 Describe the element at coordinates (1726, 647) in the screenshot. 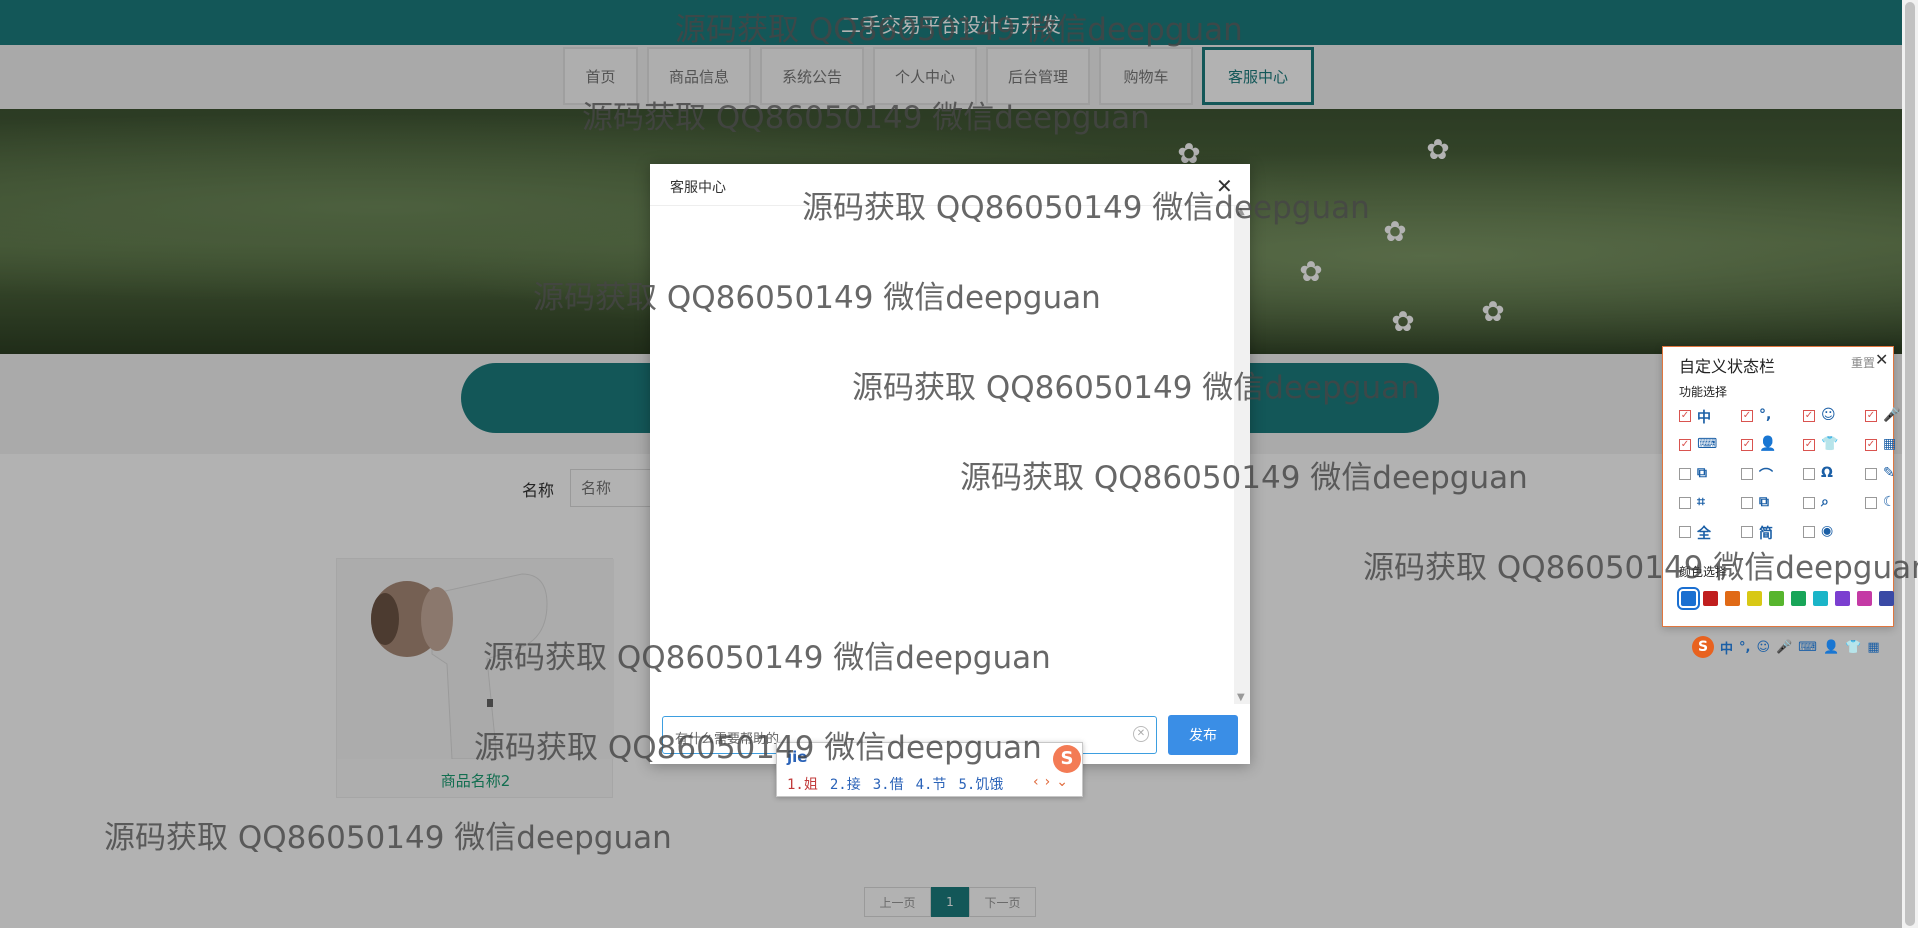

I see `statusbar-icon: 中` at that location.